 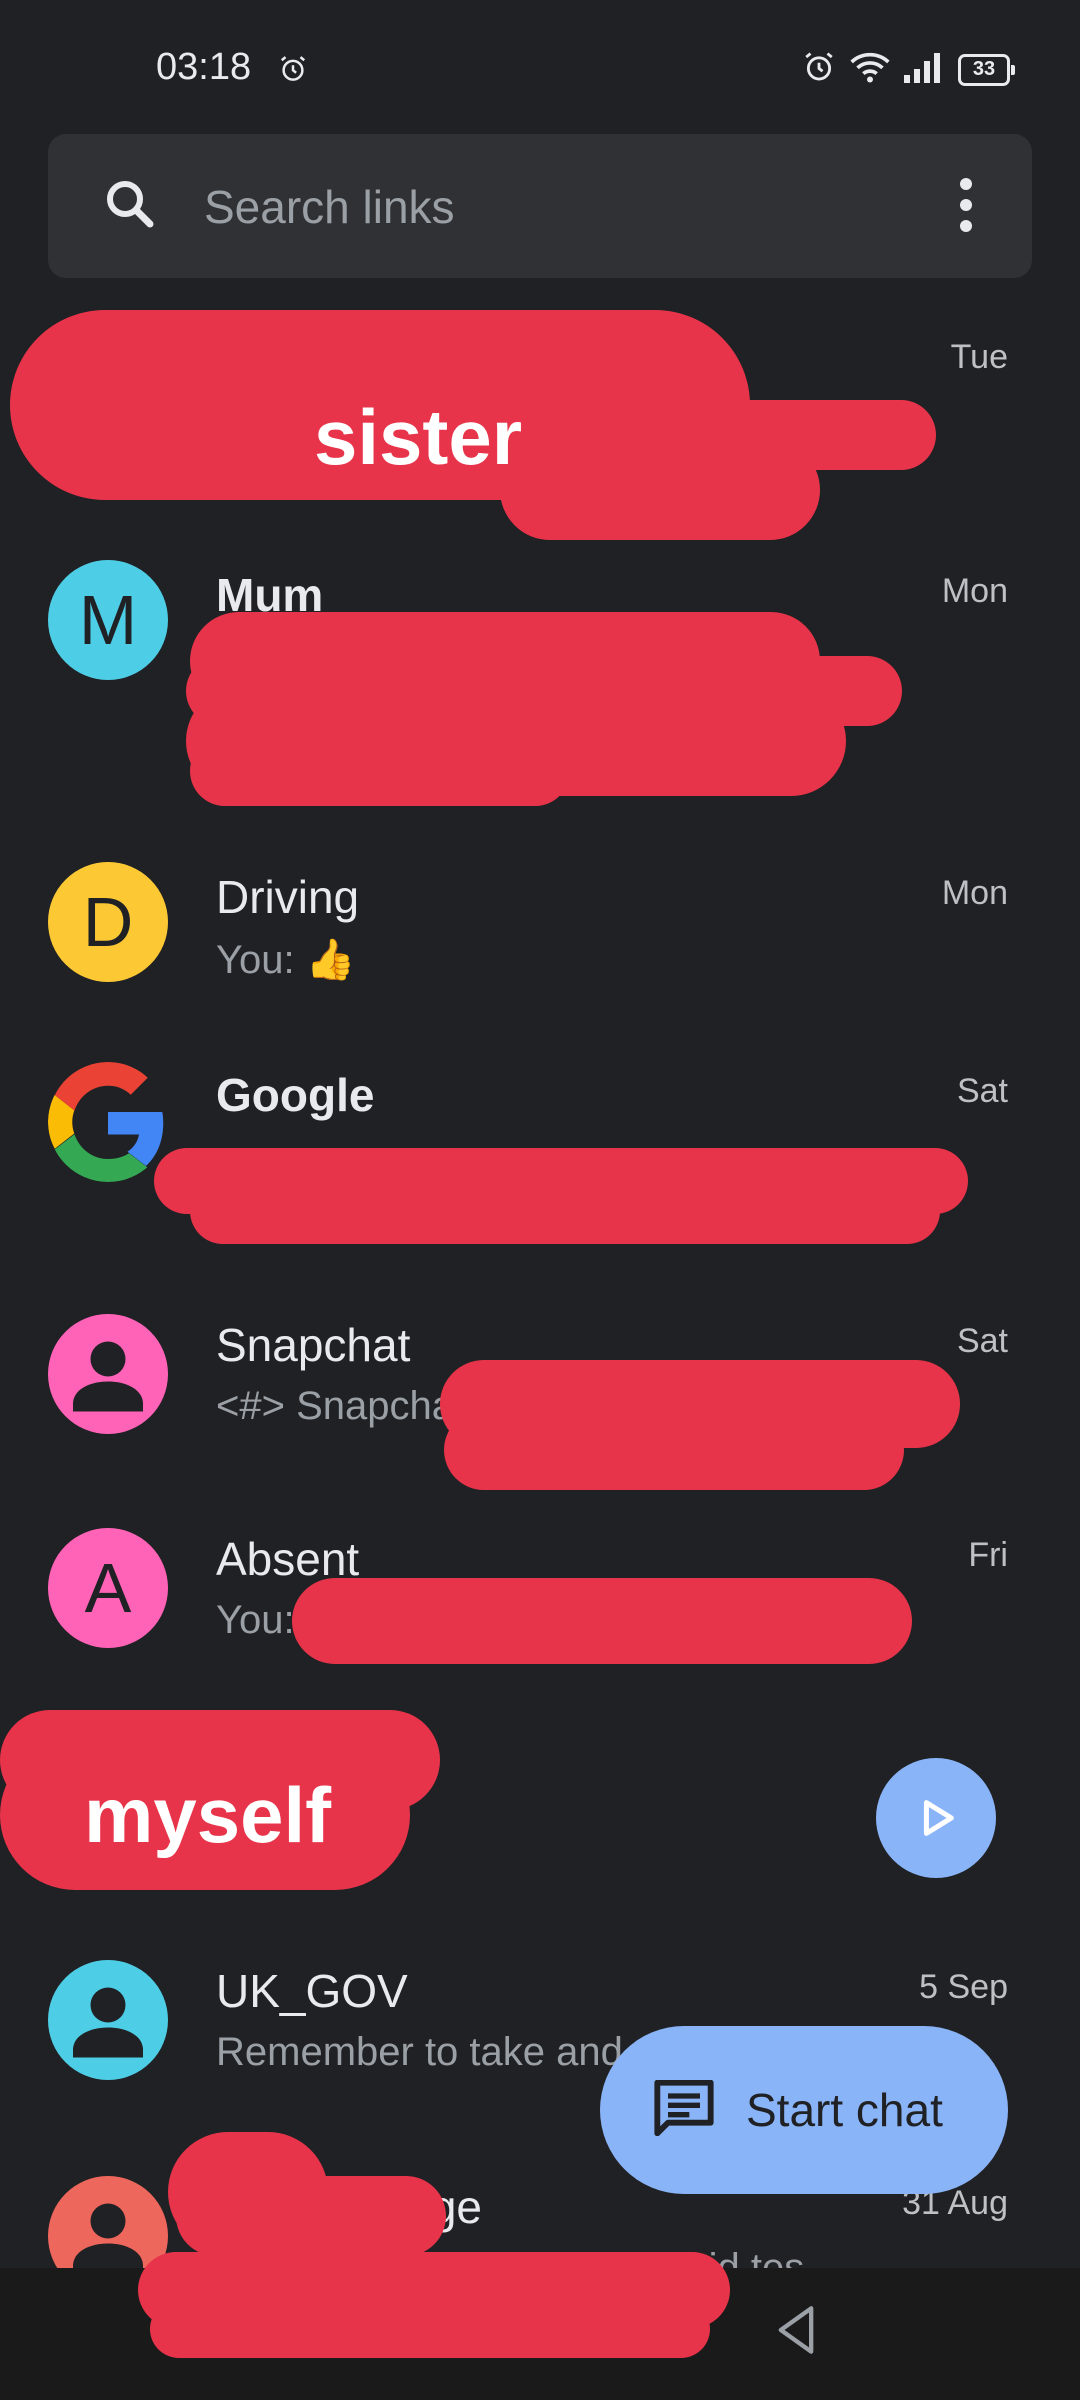 I want to click on google-logo-icon, so click(x=108, y=1122).